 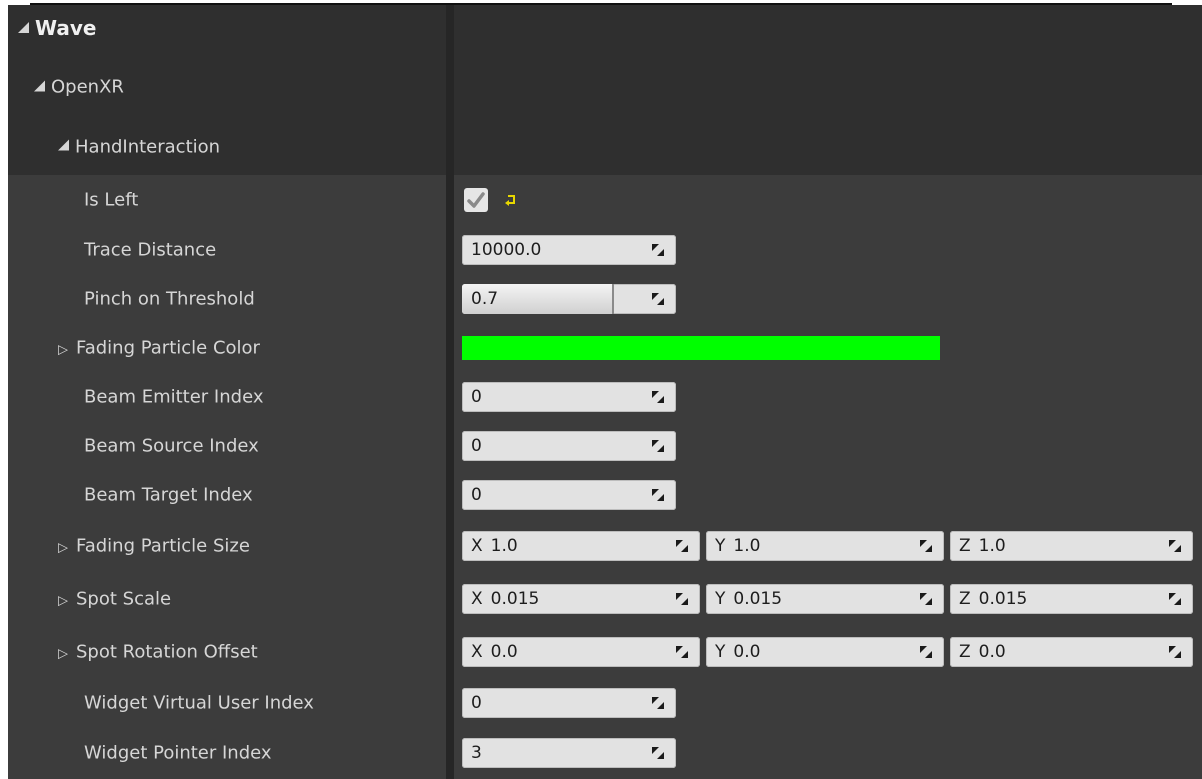 What do you see at coordinates (171, 445) in the screenshot?
I see `property-label: Beam Source Index` at bounding box center [171, 445].